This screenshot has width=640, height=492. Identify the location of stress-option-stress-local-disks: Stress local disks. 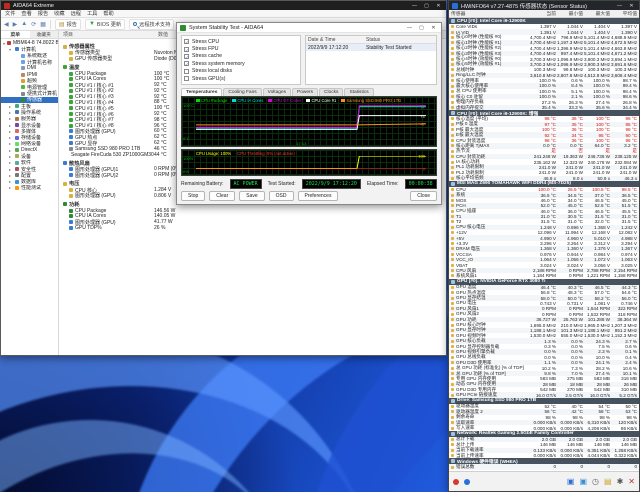
(241, 71).